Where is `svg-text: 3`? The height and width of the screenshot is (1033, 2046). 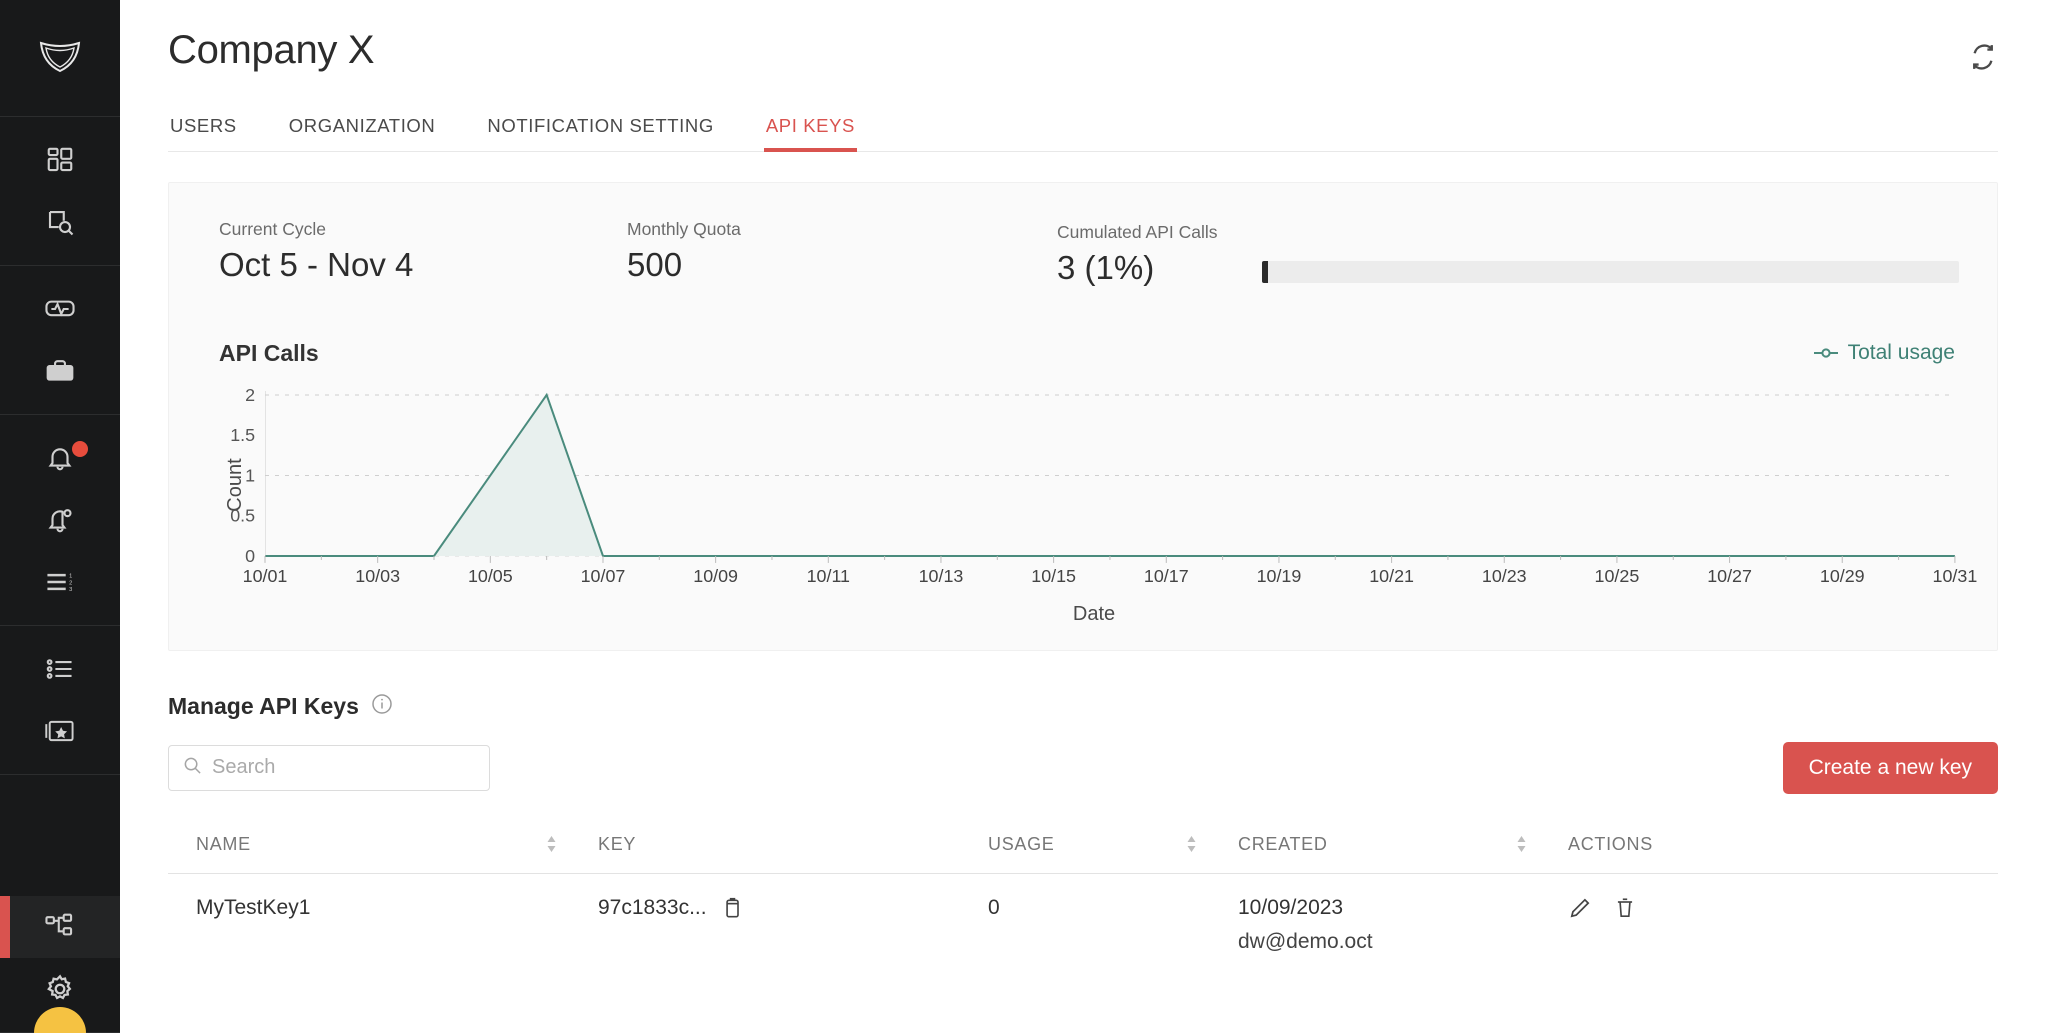
svg-text: 3 is located at coordinates (70, 590).